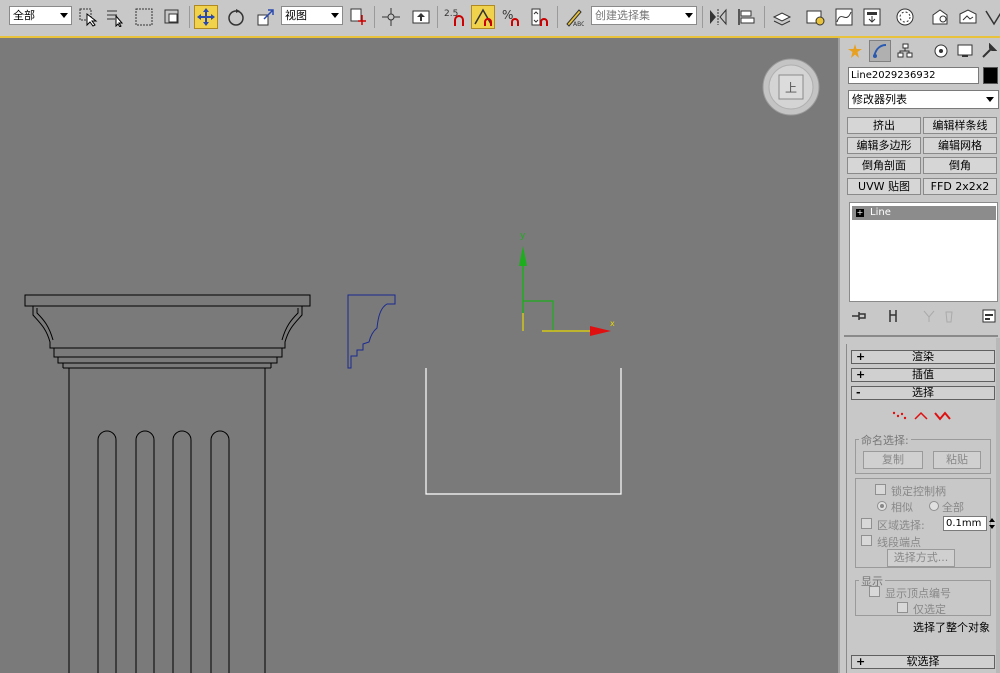 The width and height of the screenshot is (1000, 673). What do you see at coordinates (989, 51) in the screenshot?
I see `utilities-tab-icon` at bounding box center [989, 51].